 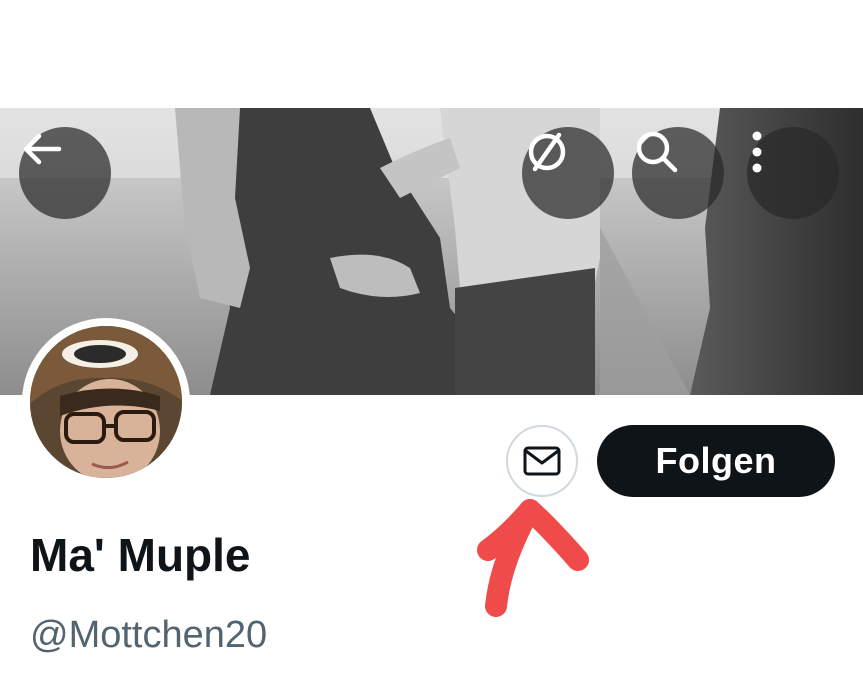 I want to click on more-options-button, so click(x=793, y=173).